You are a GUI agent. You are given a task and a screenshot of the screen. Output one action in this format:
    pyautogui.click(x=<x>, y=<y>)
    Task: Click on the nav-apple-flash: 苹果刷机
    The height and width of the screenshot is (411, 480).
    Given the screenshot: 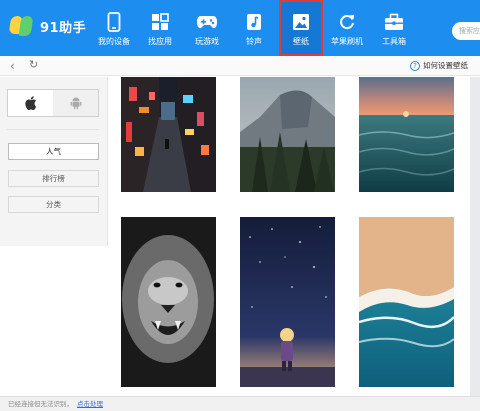 What is the action you would take?
    pyautogui.click(x=347, y=28)
    